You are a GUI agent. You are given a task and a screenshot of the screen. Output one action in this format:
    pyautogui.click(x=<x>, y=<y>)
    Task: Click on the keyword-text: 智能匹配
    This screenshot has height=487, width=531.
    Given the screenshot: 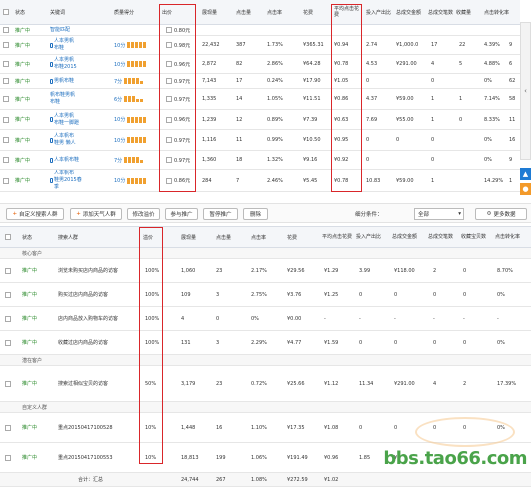 What is the action you would take?
    pyautogui.click(x=60, y=30)
    